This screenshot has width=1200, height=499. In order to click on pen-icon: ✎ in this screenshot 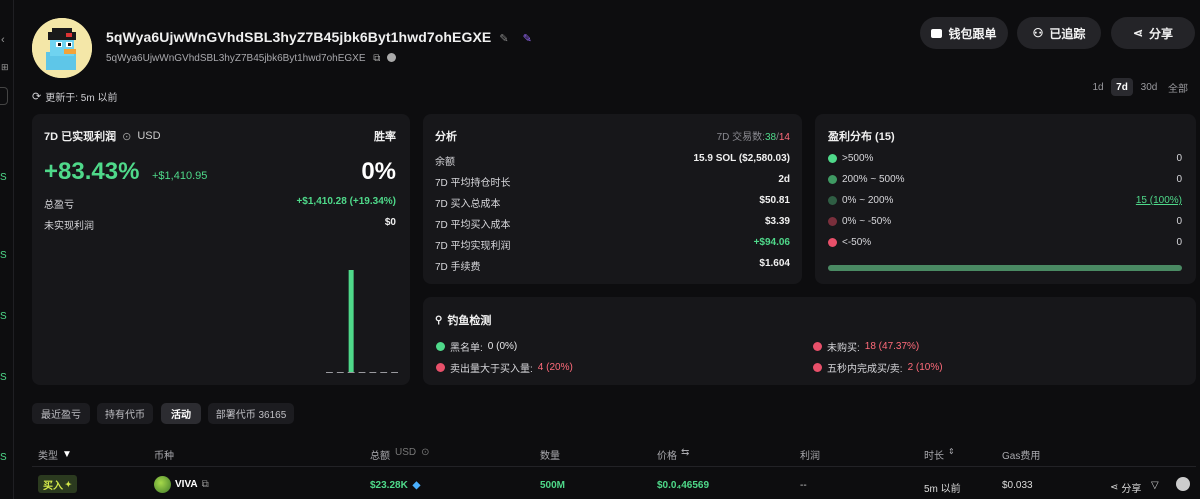, I will do `click(527, 39)`.